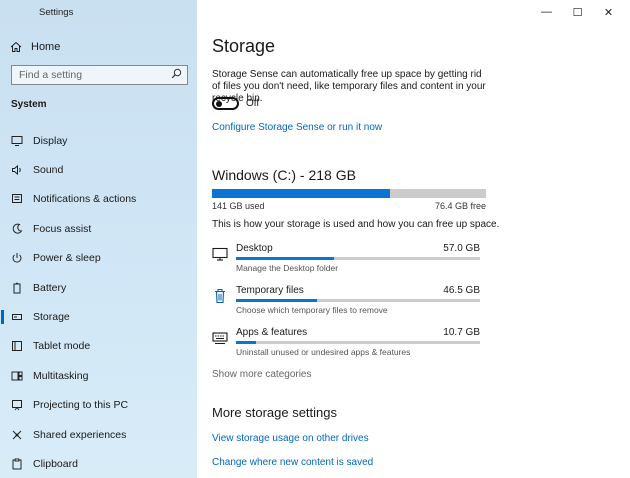 The image size is (630, 478). I want to click on battery-icon, so click(17, 288).